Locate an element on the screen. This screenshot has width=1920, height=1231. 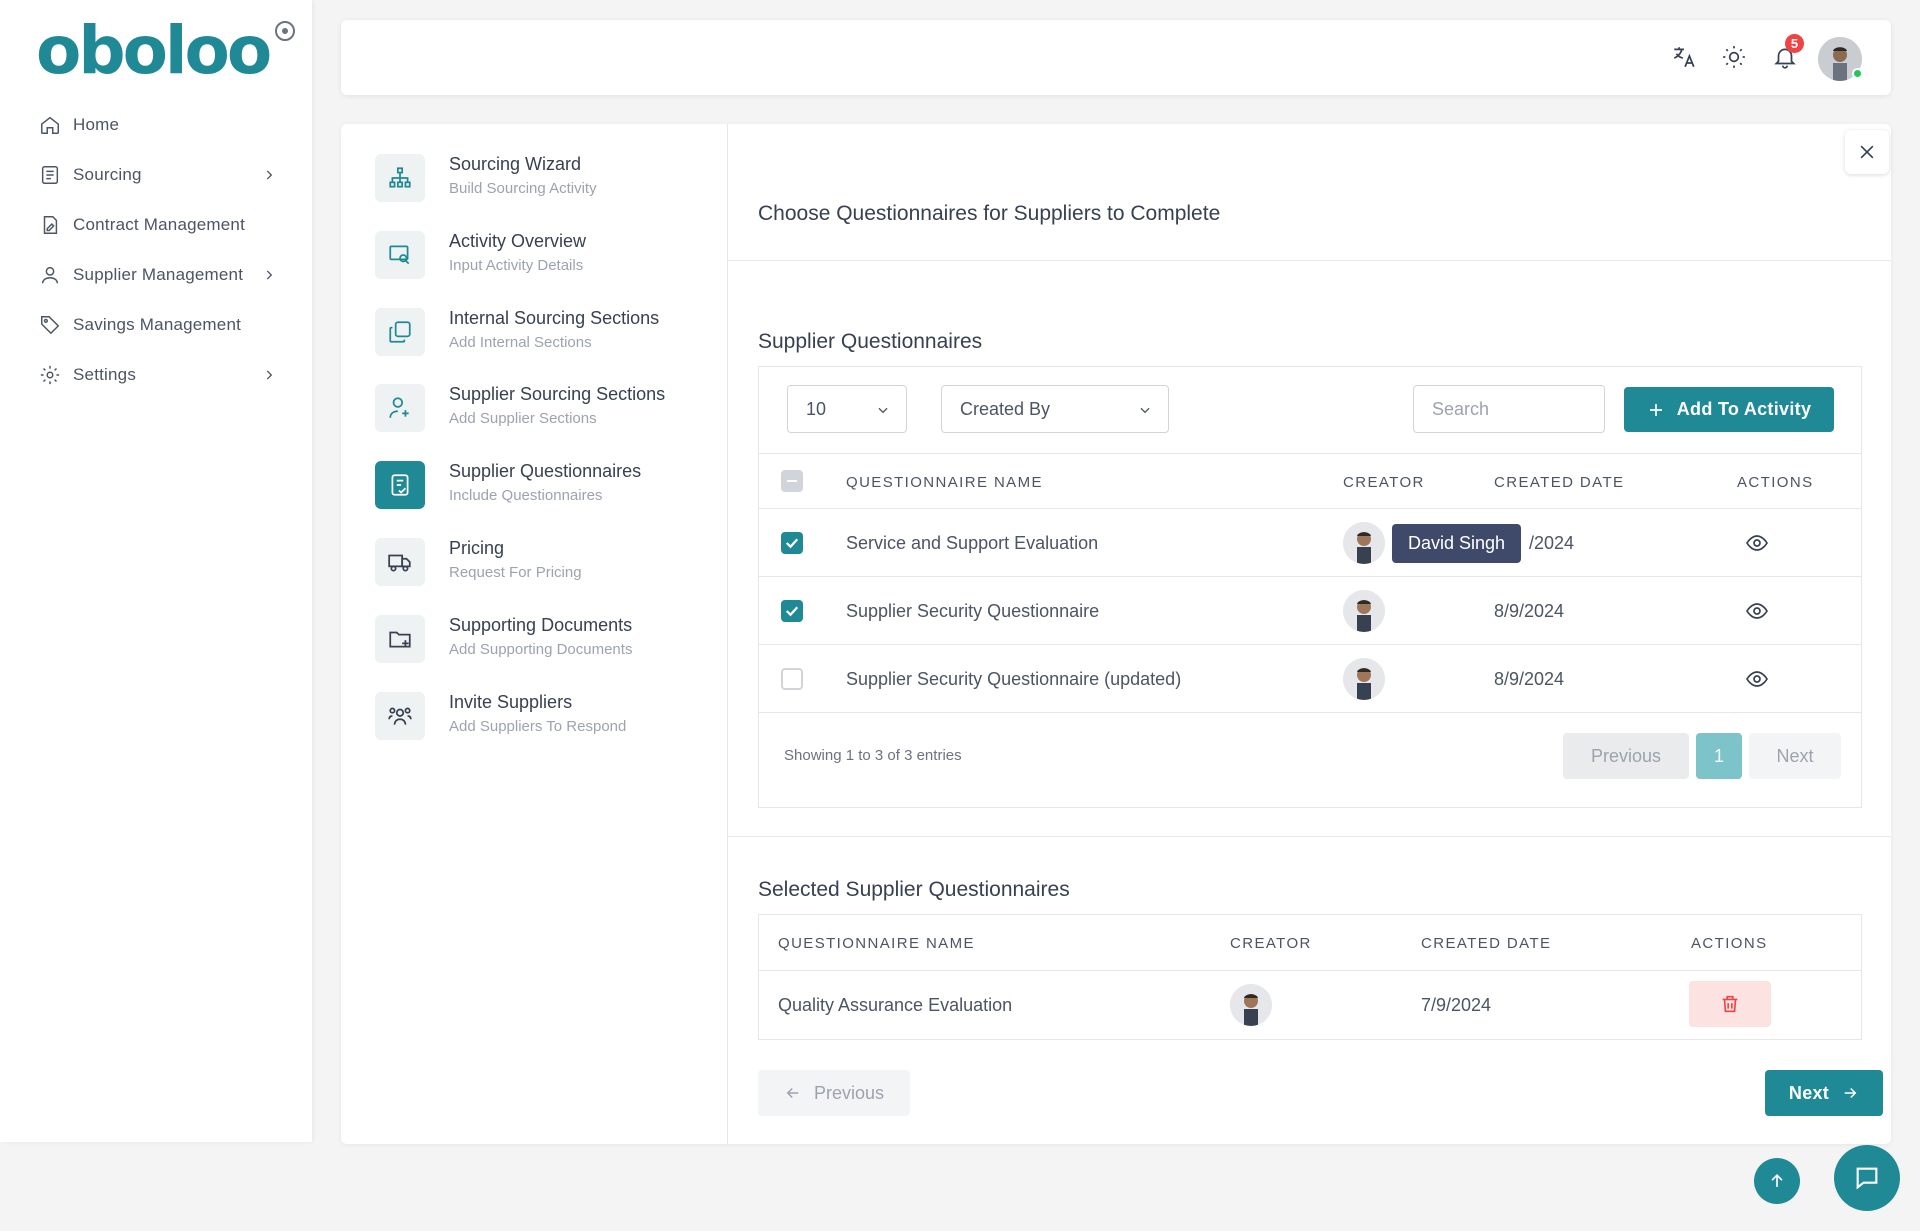
section-title-selected-questionnaires: Selected Supplier Questionnaires is located at coordinates (914, 889).